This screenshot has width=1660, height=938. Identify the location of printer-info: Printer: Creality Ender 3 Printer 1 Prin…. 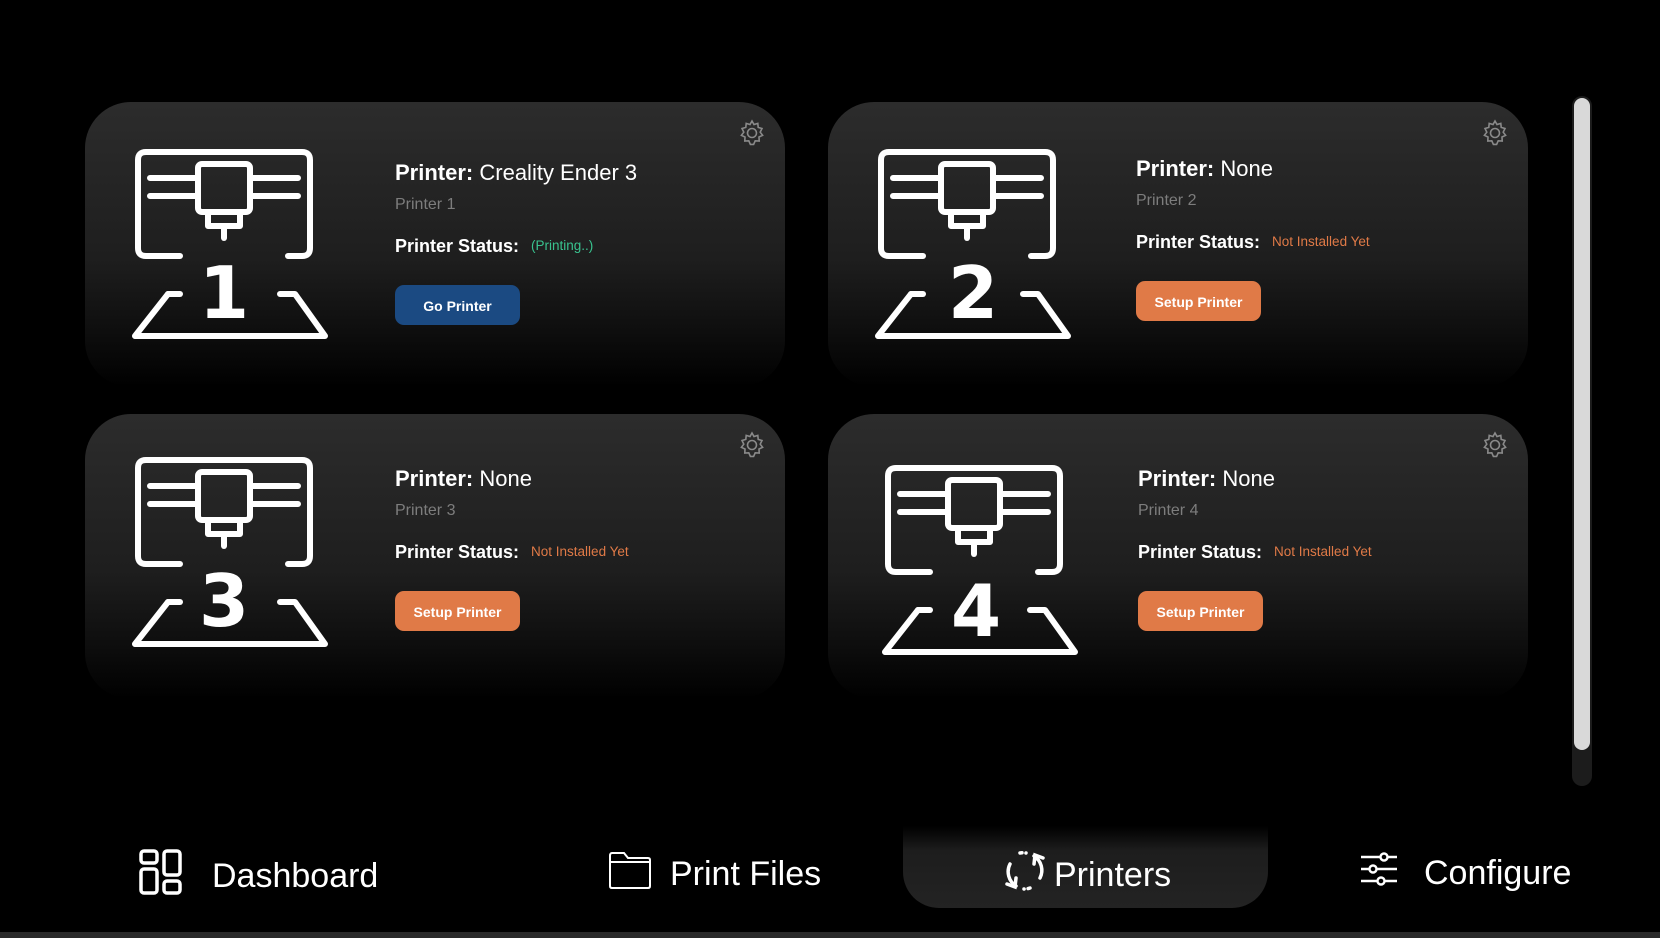
(585, 242).